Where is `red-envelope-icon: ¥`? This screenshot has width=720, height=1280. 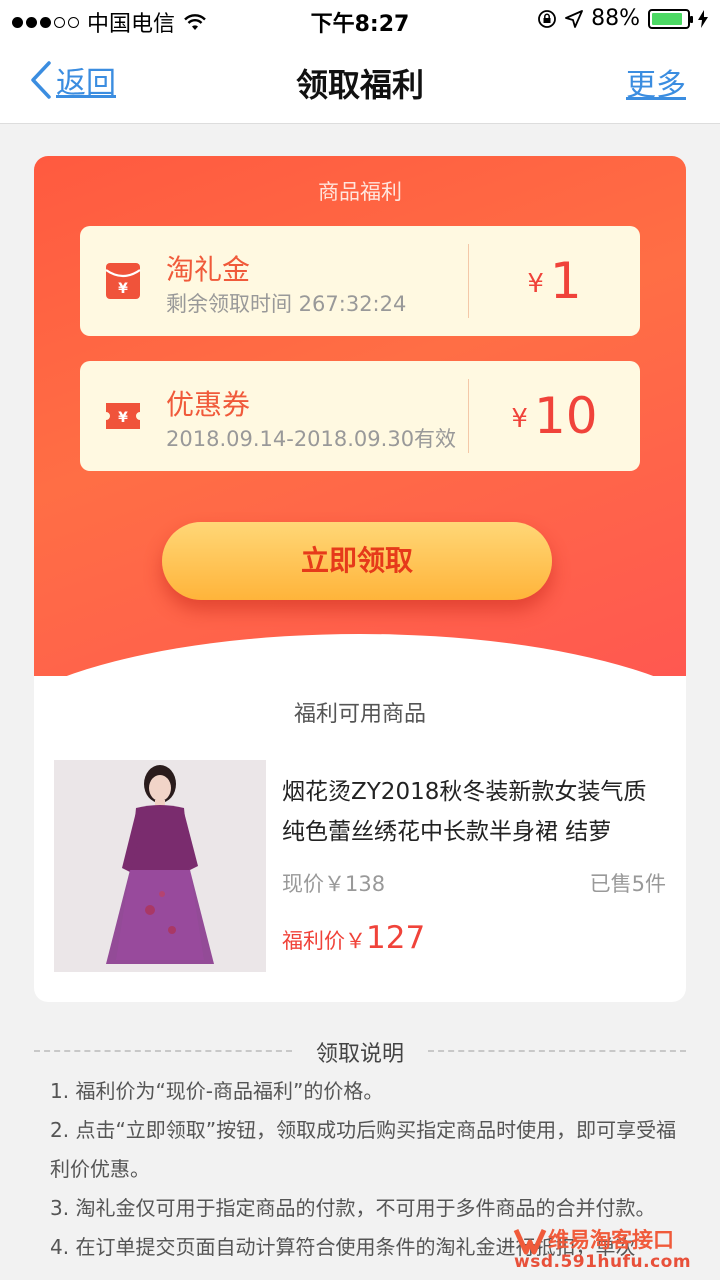
red-envelope-icon: ¥ is located at coordinates (123, 281).